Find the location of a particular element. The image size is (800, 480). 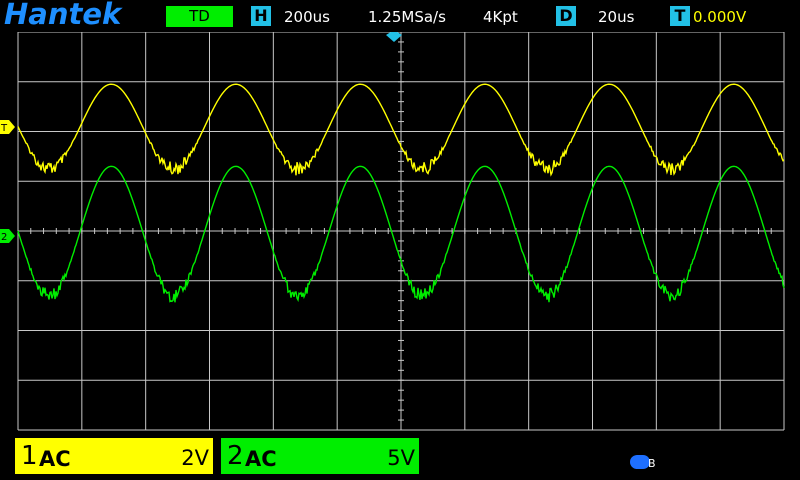

channel-2-number: 2 is located at coordinates (235, 456).